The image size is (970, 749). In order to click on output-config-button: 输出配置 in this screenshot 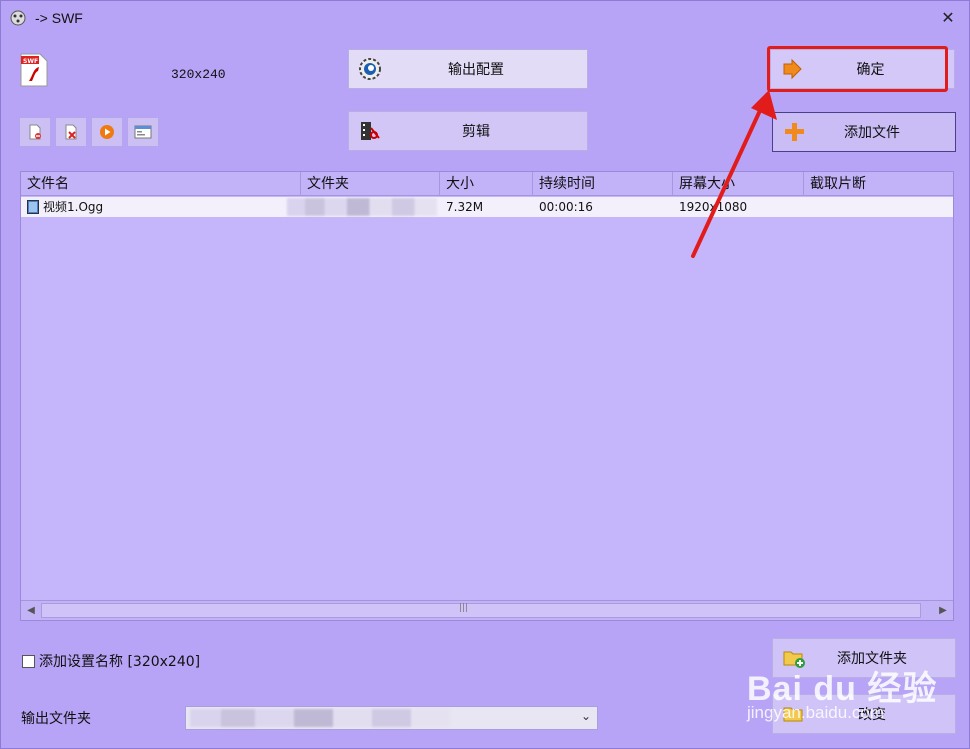, I will do `click(468, 69)`.